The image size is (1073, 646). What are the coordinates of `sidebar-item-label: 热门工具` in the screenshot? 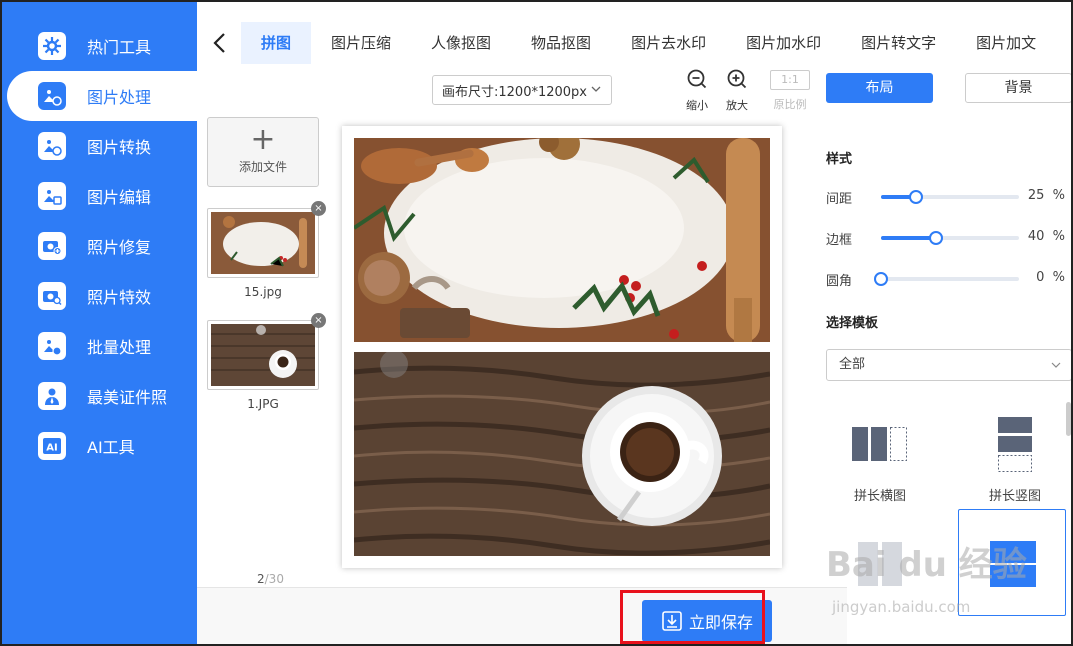 It's located at (119, 47).